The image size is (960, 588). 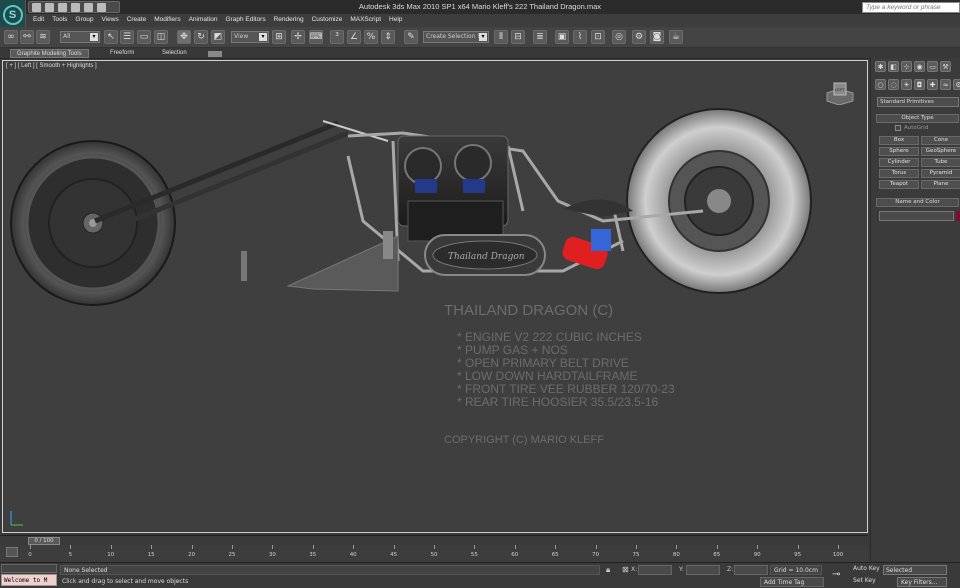 I want to click on viewcube: LEFT, so click(x=839, y=92).